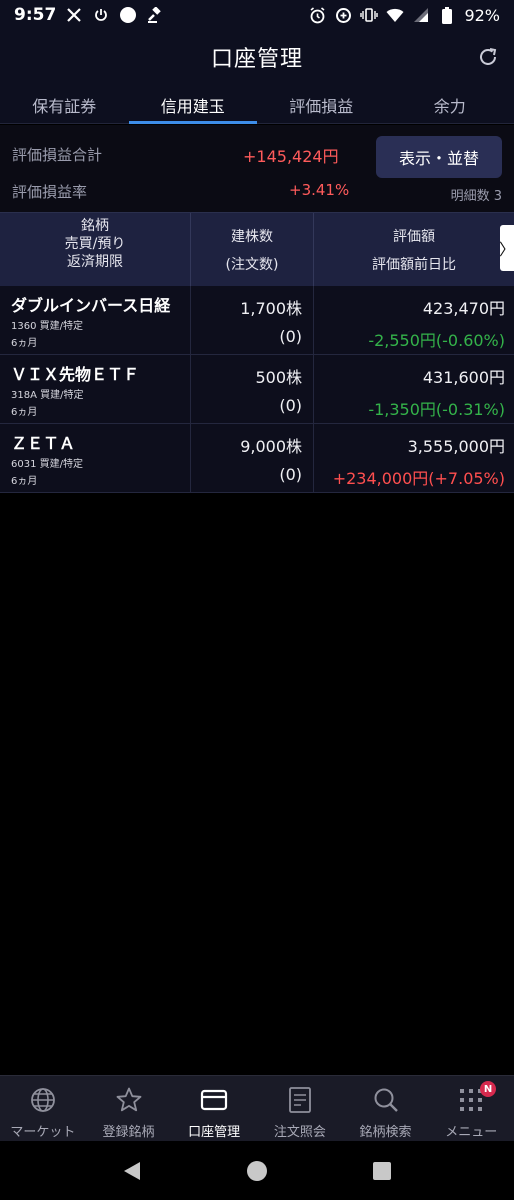 The width and height of the screenshot is (514, 1200). Describe the element at coordinates (43, 1100) in the screenshot. I see `globe-icon` at that location.